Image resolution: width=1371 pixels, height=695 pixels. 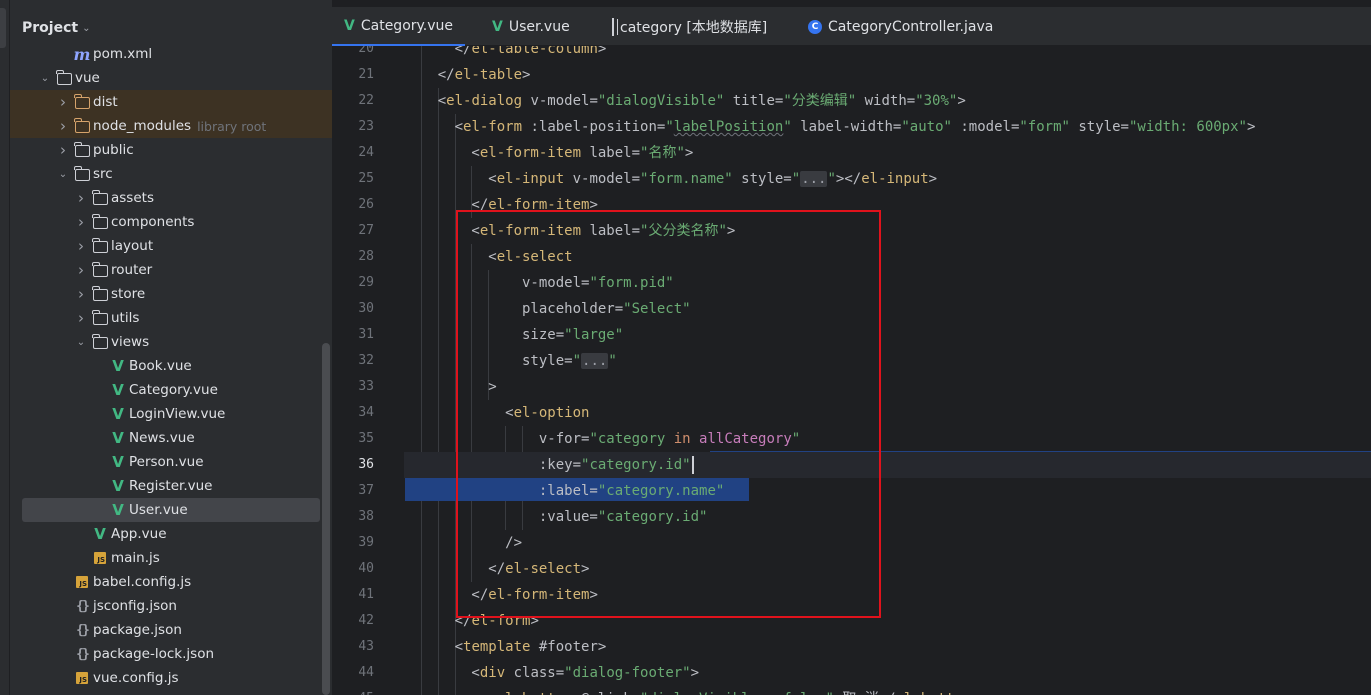 I want to click on code-line: <template #footer>, so click(x=887, y=647).